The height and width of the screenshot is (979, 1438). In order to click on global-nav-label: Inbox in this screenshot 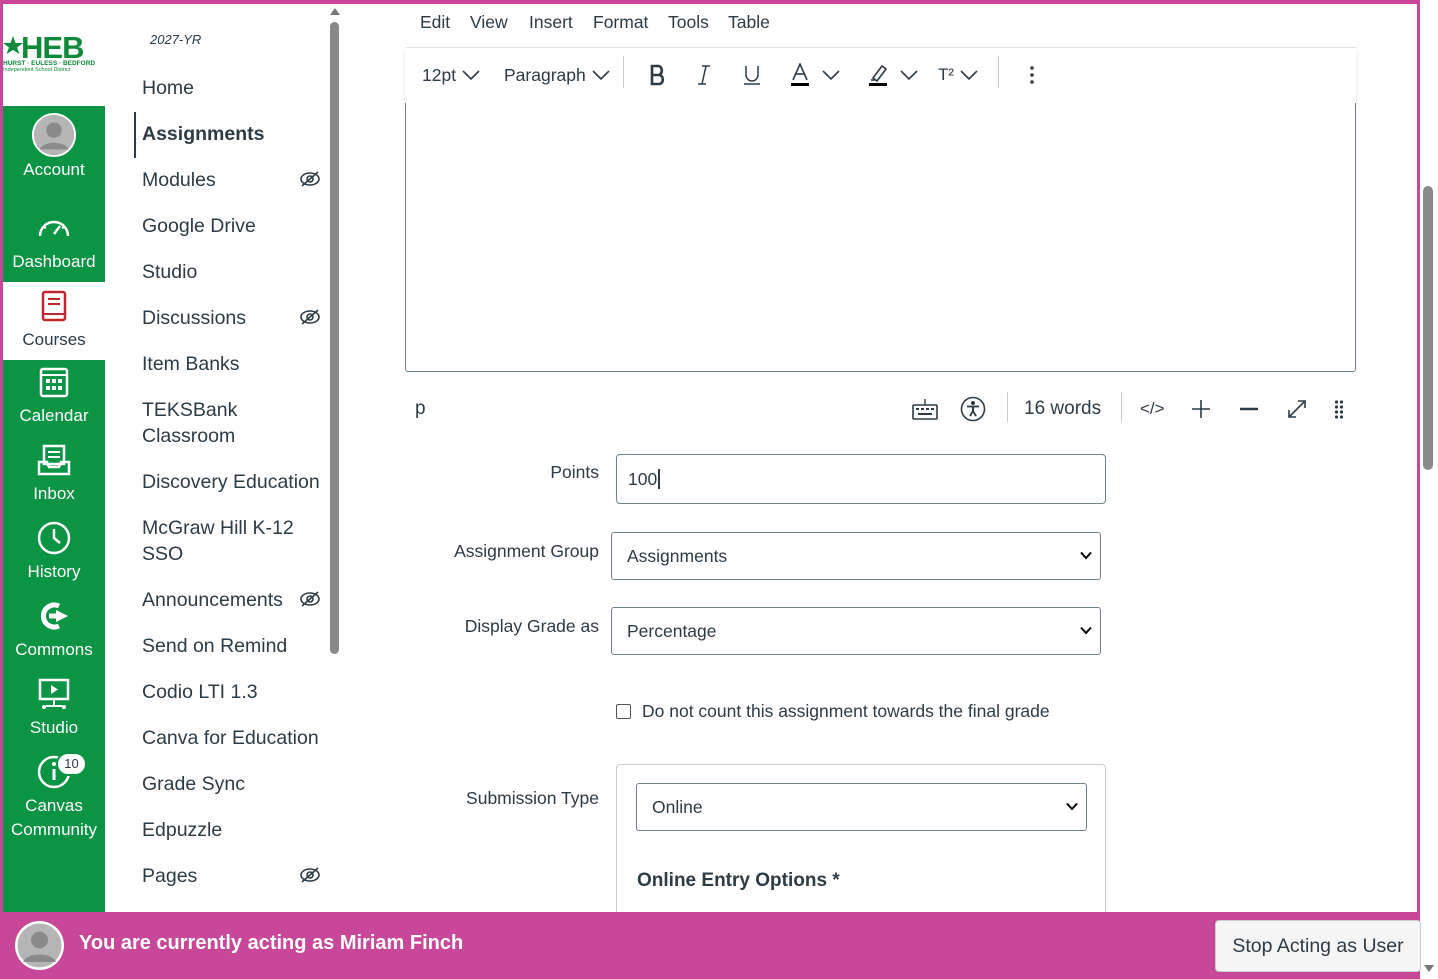, I will do `click(54, 493)`.